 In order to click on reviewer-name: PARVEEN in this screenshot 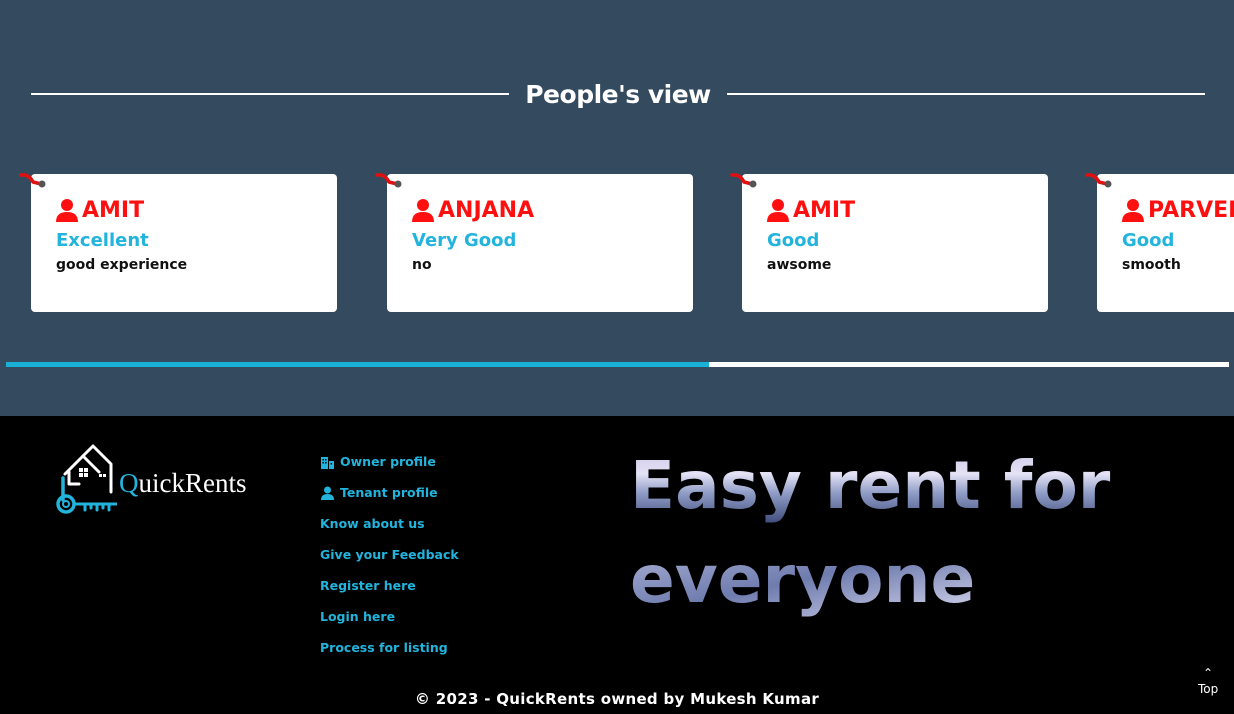, I will do `click(1191, 210)`.